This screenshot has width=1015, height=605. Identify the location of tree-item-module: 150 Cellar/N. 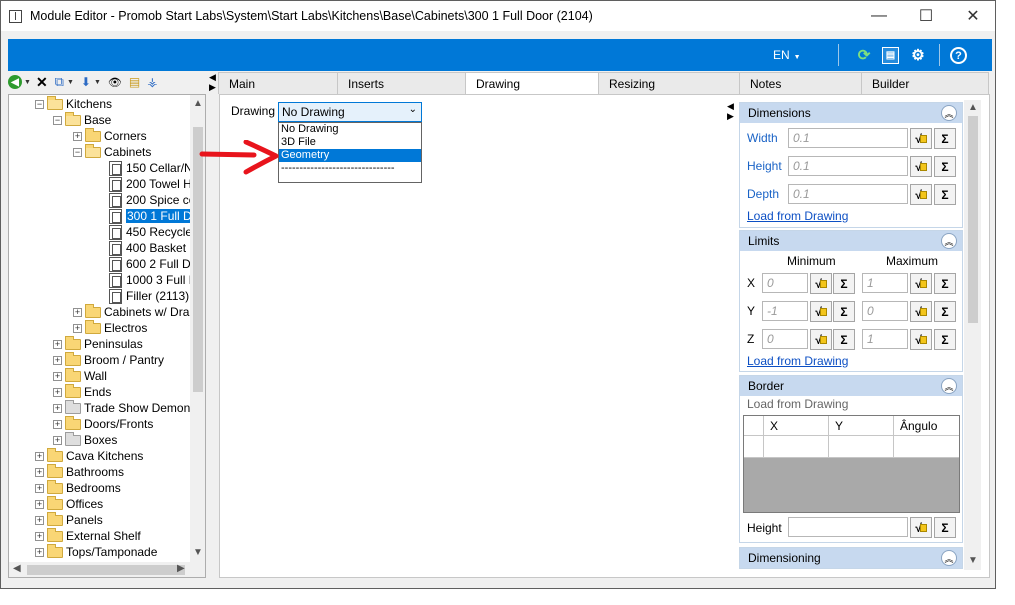
(151, 168).